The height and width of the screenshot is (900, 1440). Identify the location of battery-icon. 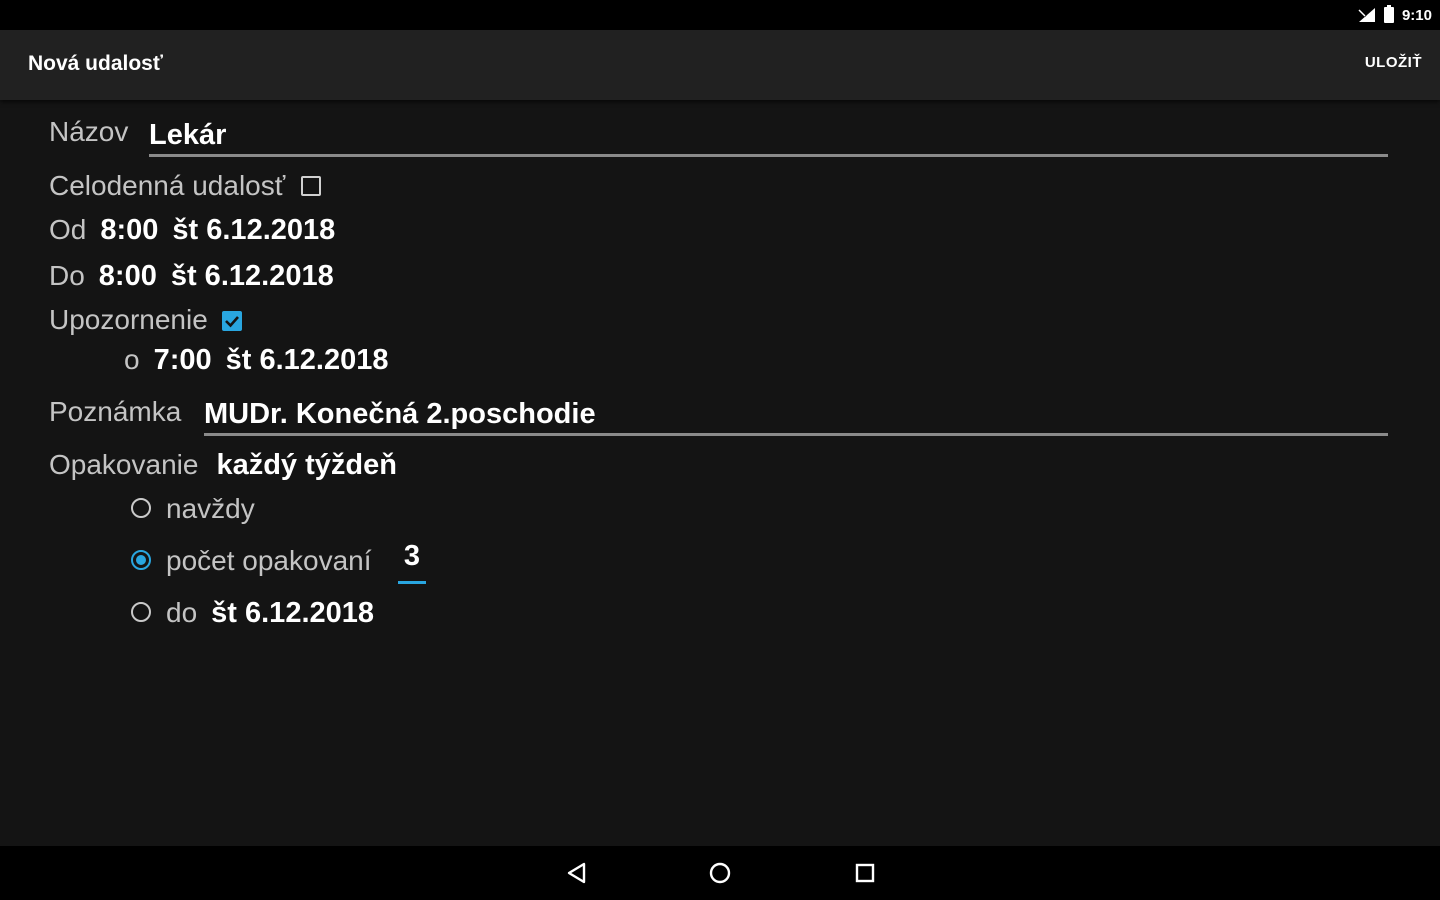
(1388, 14).